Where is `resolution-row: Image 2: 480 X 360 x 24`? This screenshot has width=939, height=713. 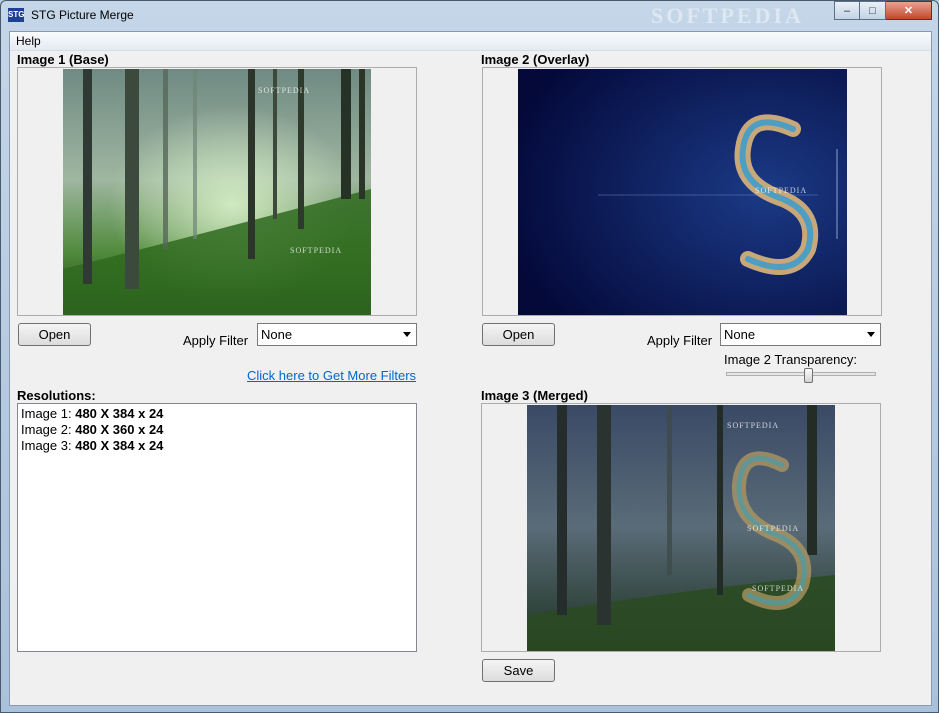
resolution-row: Image 2: 480 X 360 x 24 is located at coordinates (92, 429).